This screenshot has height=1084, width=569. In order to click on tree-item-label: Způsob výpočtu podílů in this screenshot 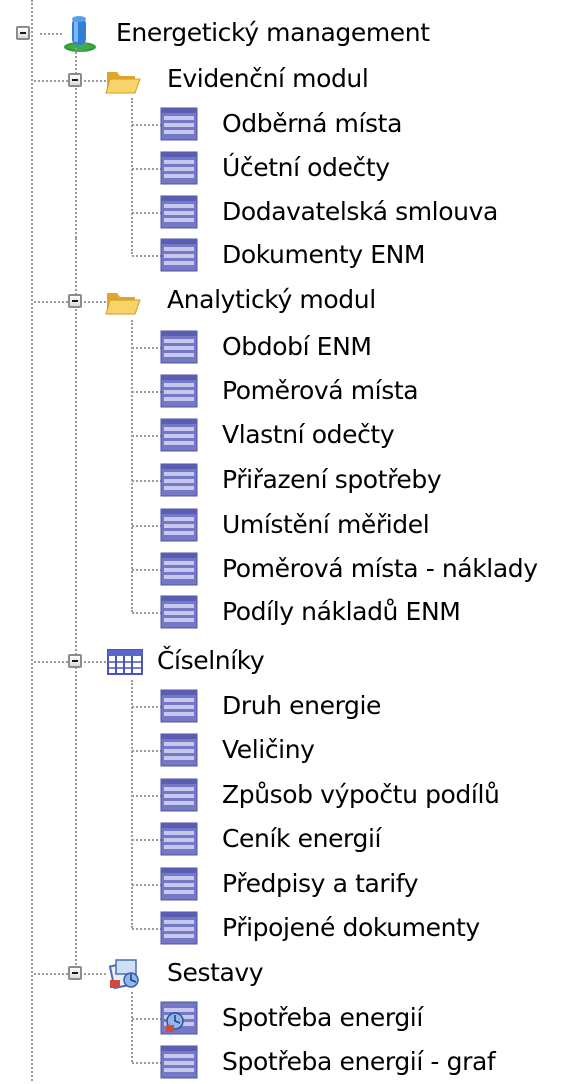, I will do `click(361, 795)`.